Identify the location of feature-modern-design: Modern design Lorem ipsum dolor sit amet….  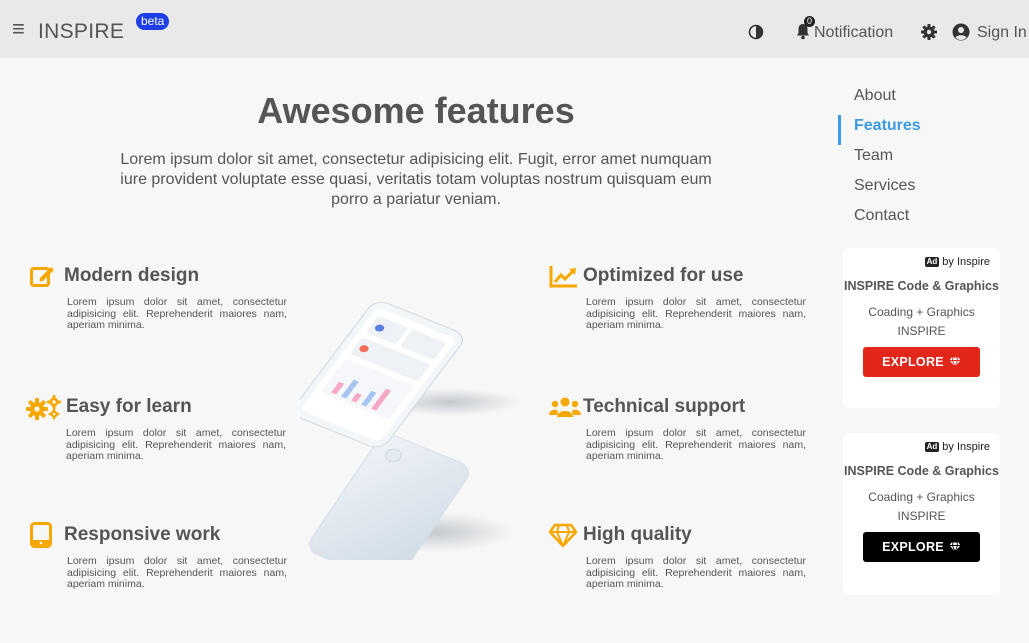
(158, 297).